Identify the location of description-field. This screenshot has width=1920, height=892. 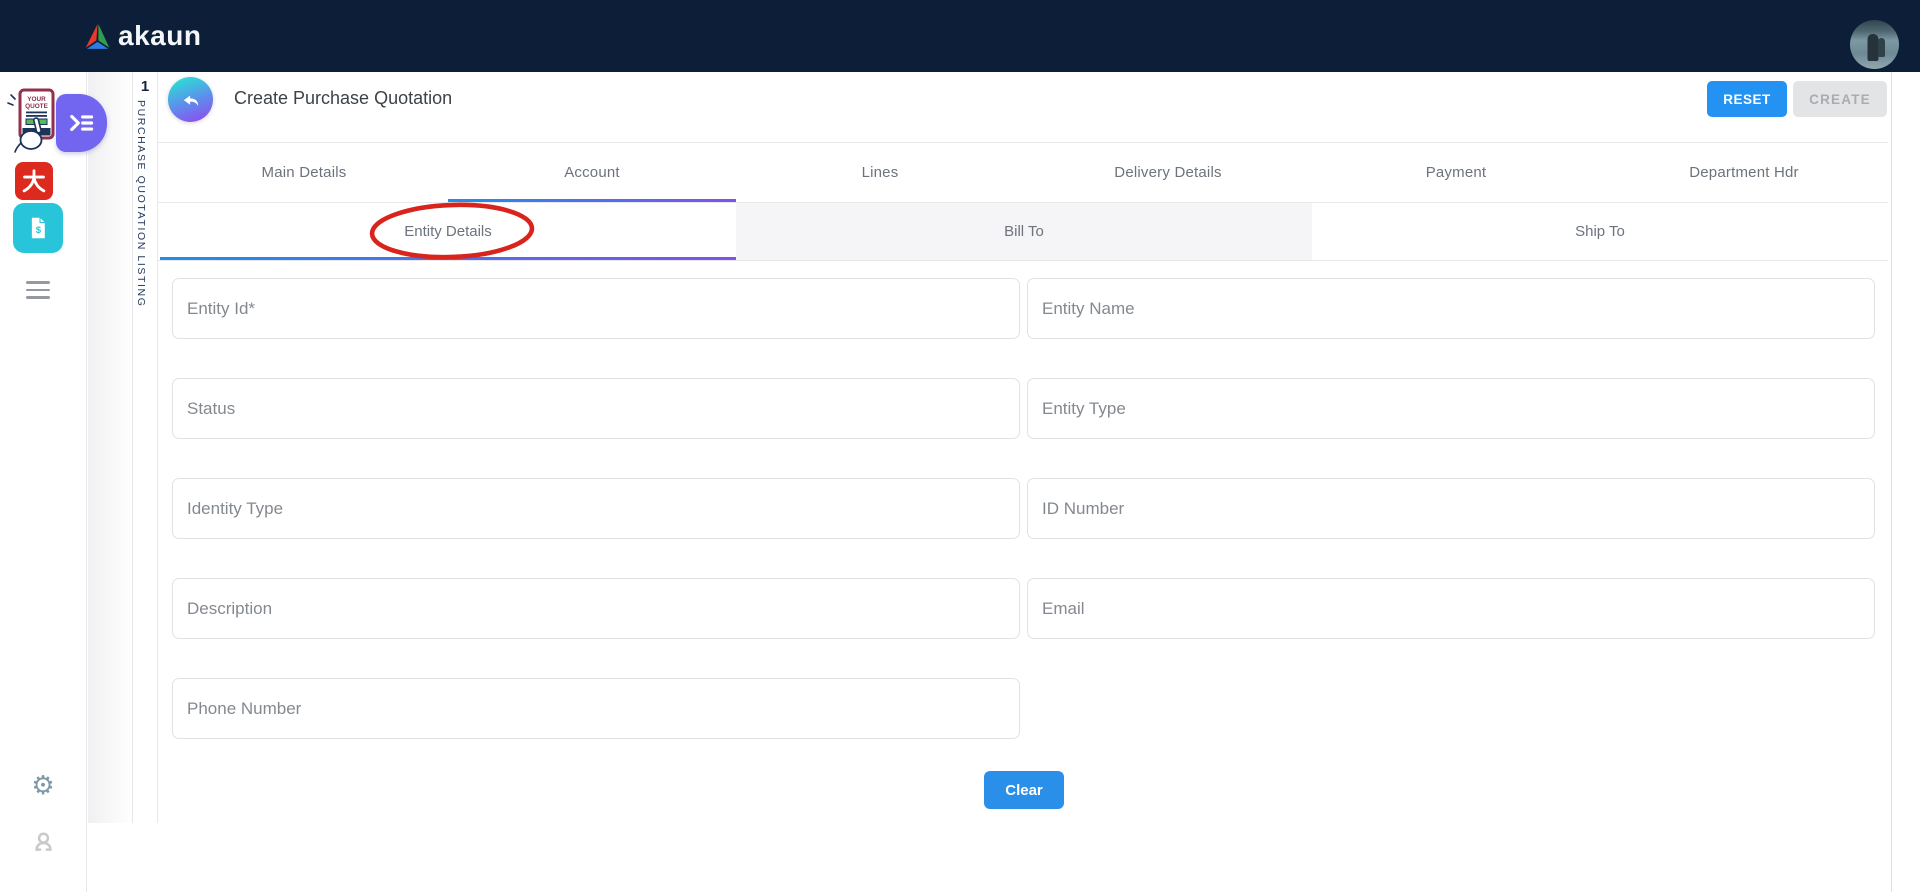
(596, 608).